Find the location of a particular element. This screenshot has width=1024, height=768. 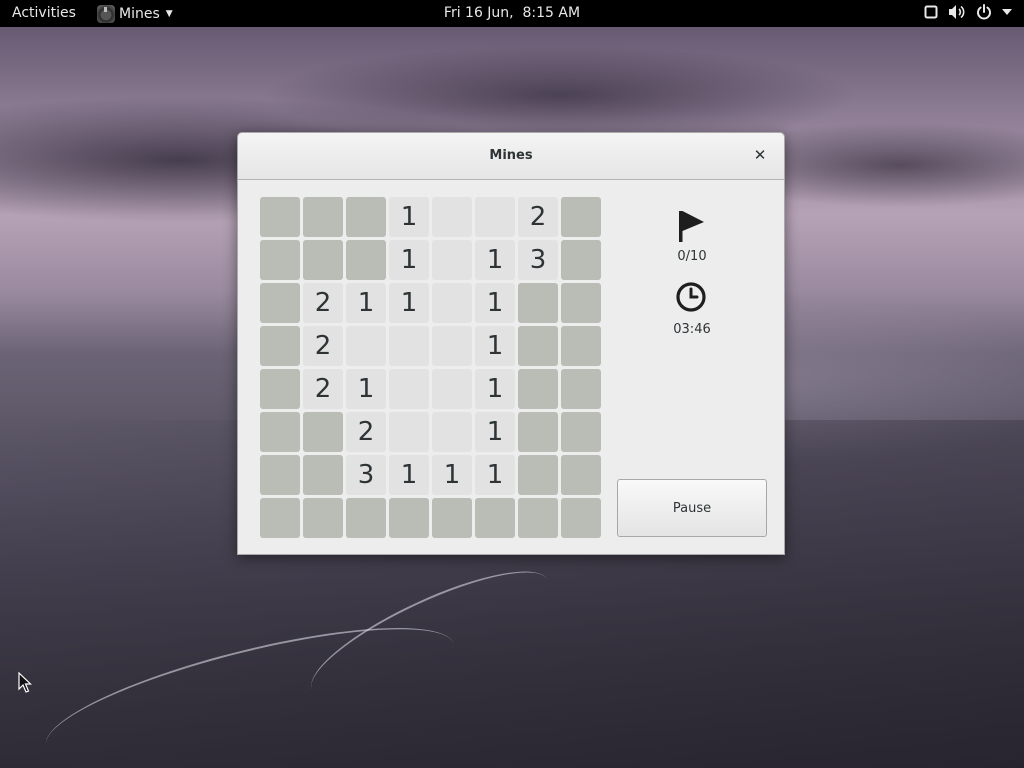

clock-menu: Fri 16 Jun, 8:15 AM is located at coordinates (512, 13).